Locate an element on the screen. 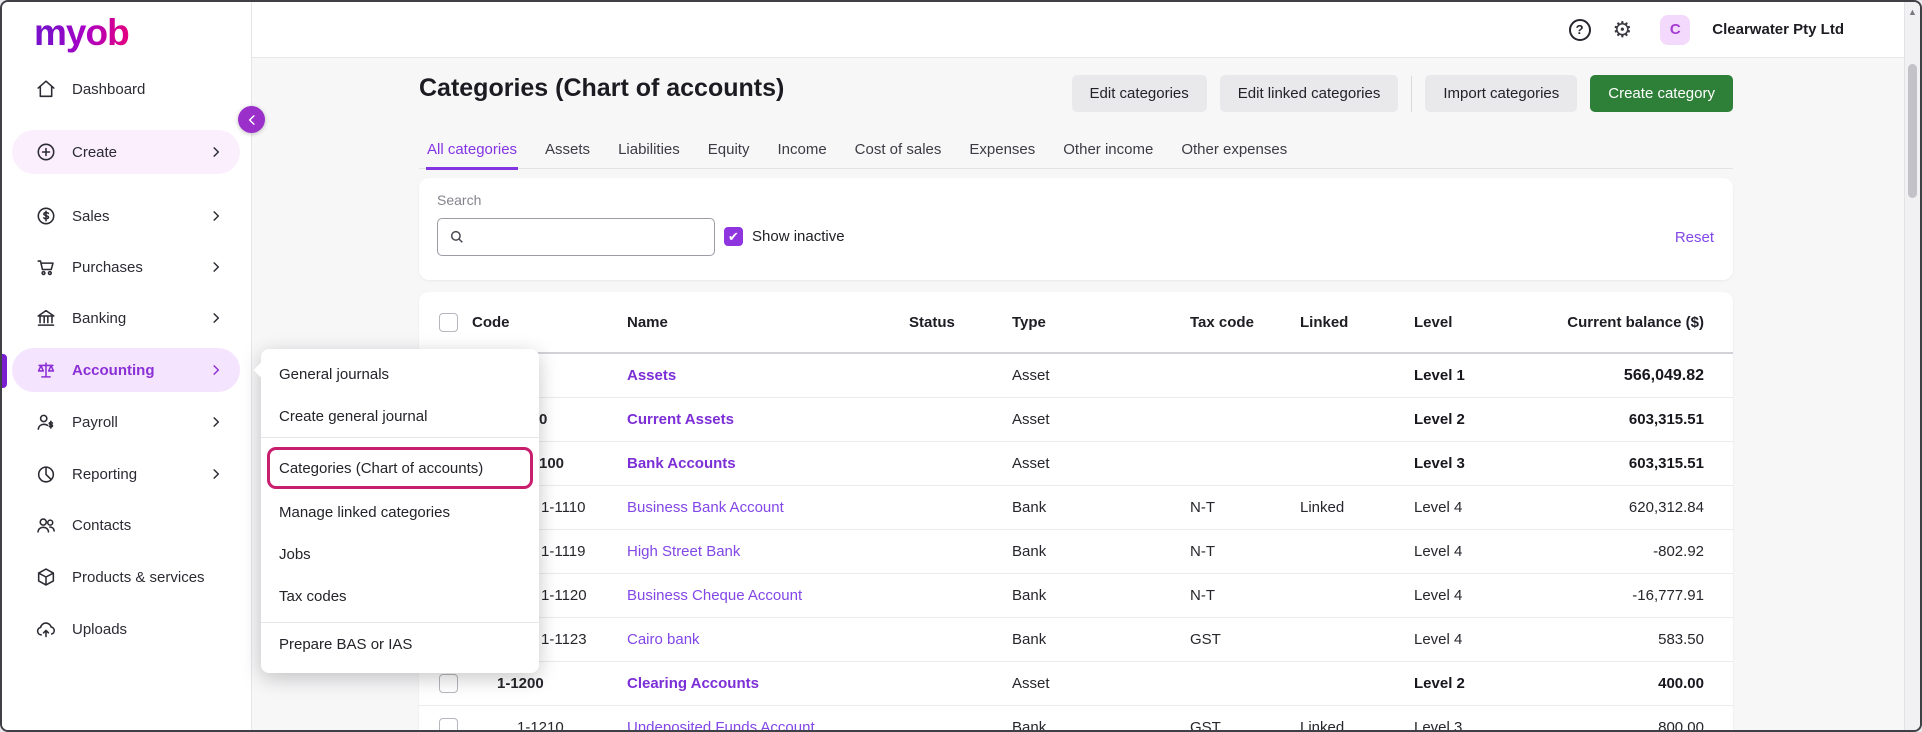 This screenshot has width=1922, height=732. show-inactive-checkbox: ✔ is located at coordinates (733, 236).